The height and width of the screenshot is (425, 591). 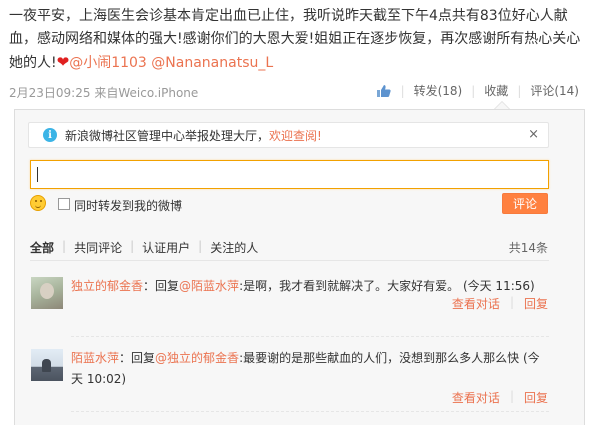 What do you see at coordinates (167, 135) in the screenshot?
I see `notice-text: 新浪微博社区管理中心举报处理大厅，` at bounding box center [167, 135].